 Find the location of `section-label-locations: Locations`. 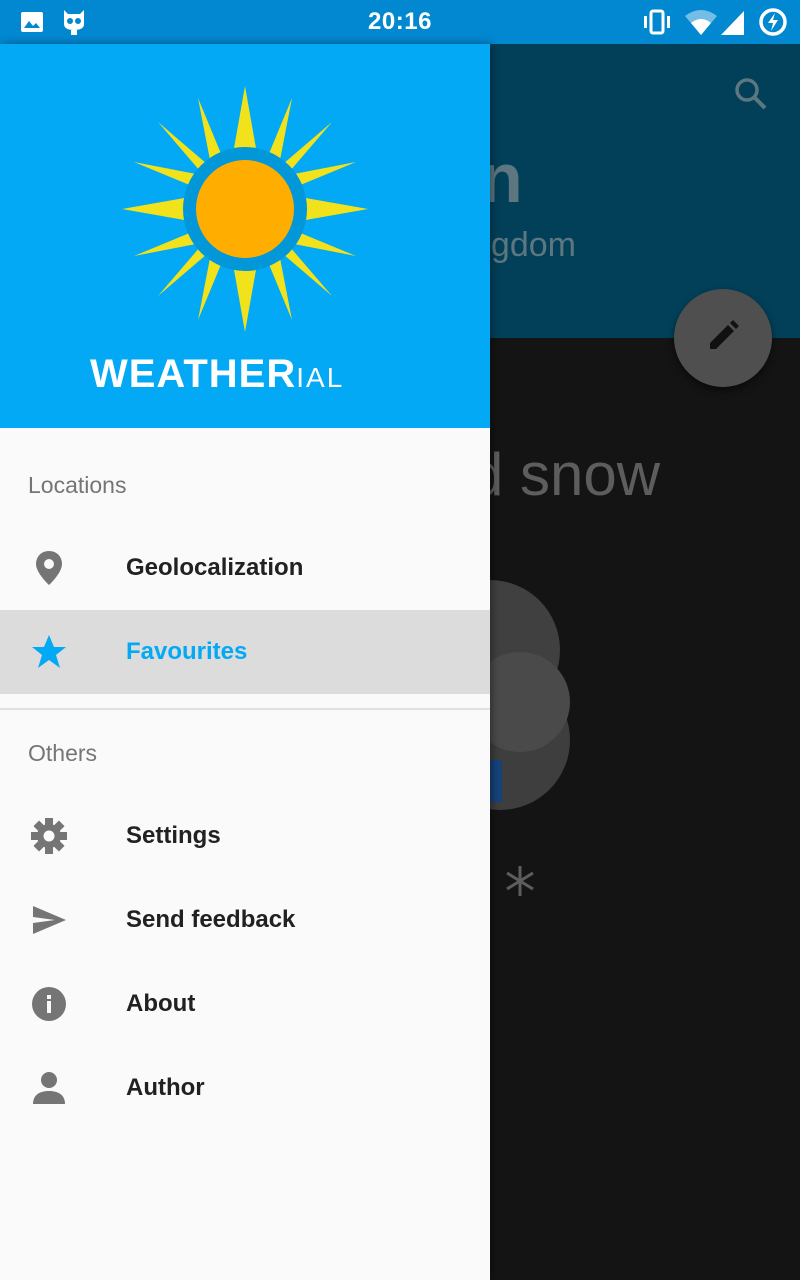

section-label-locations: Locations is located at coordinates (77, 485).